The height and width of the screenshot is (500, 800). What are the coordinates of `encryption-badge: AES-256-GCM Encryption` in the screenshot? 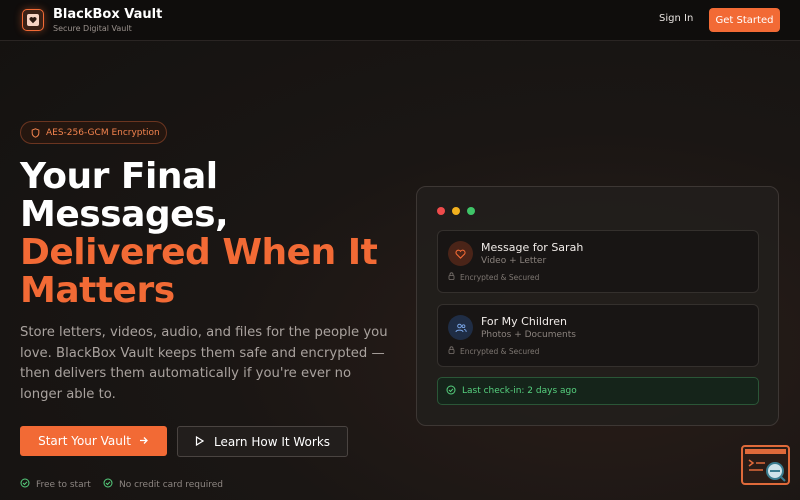 It's located at (93, 132).